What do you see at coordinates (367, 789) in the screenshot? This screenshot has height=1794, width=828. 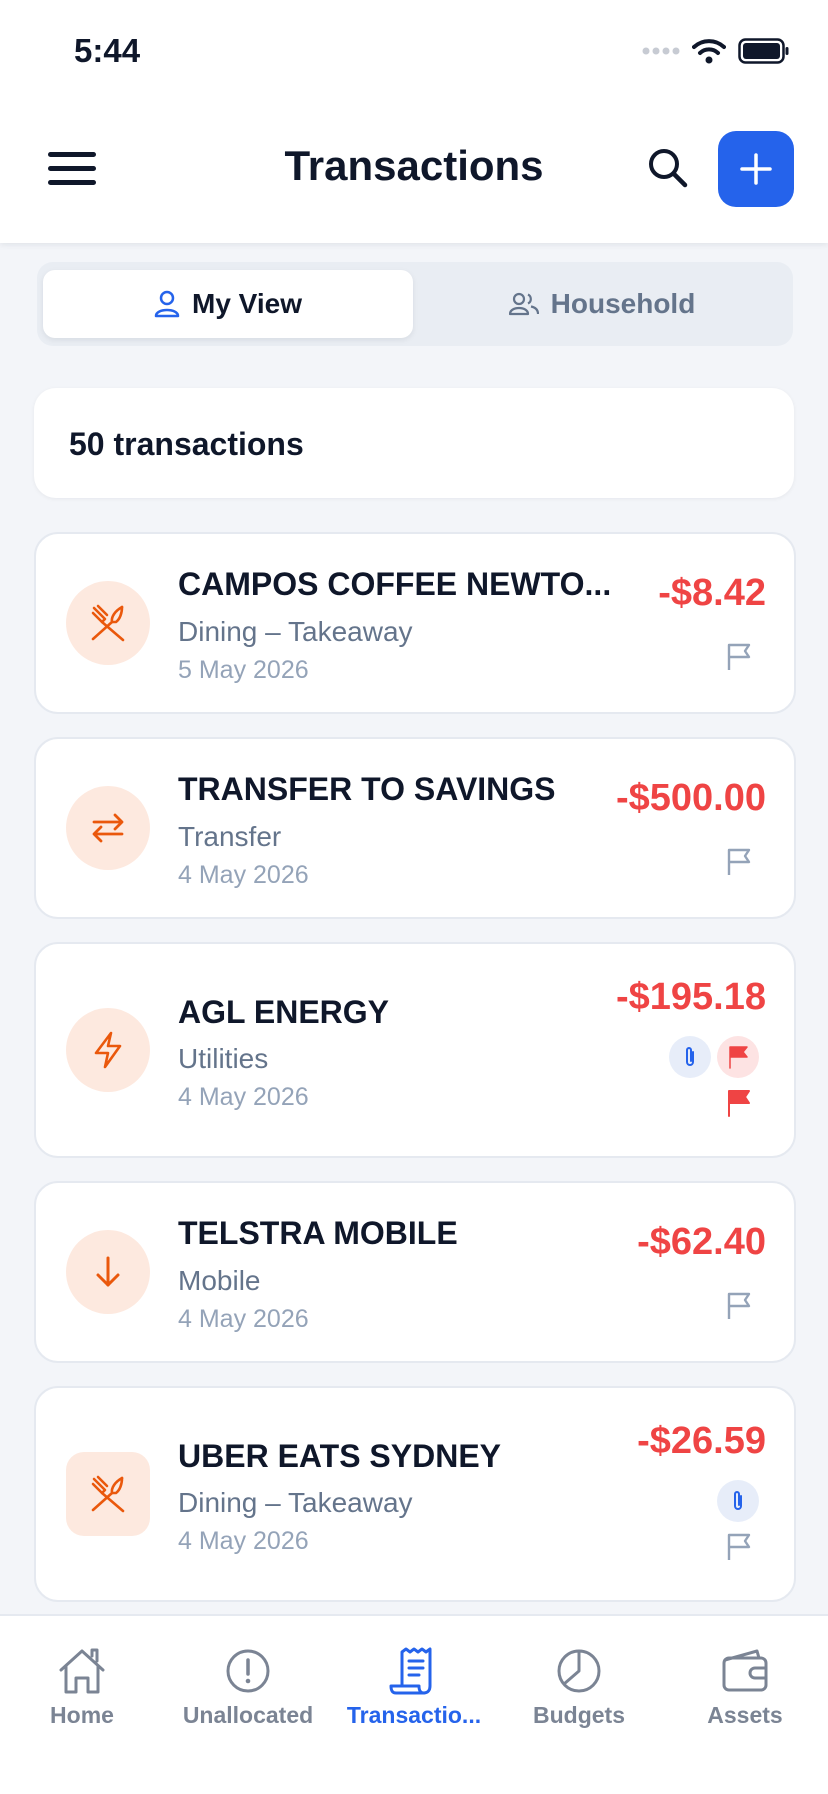 I see `transaction-name: TRANSFER TO SAVINGS` at bounding box center [367, 789].